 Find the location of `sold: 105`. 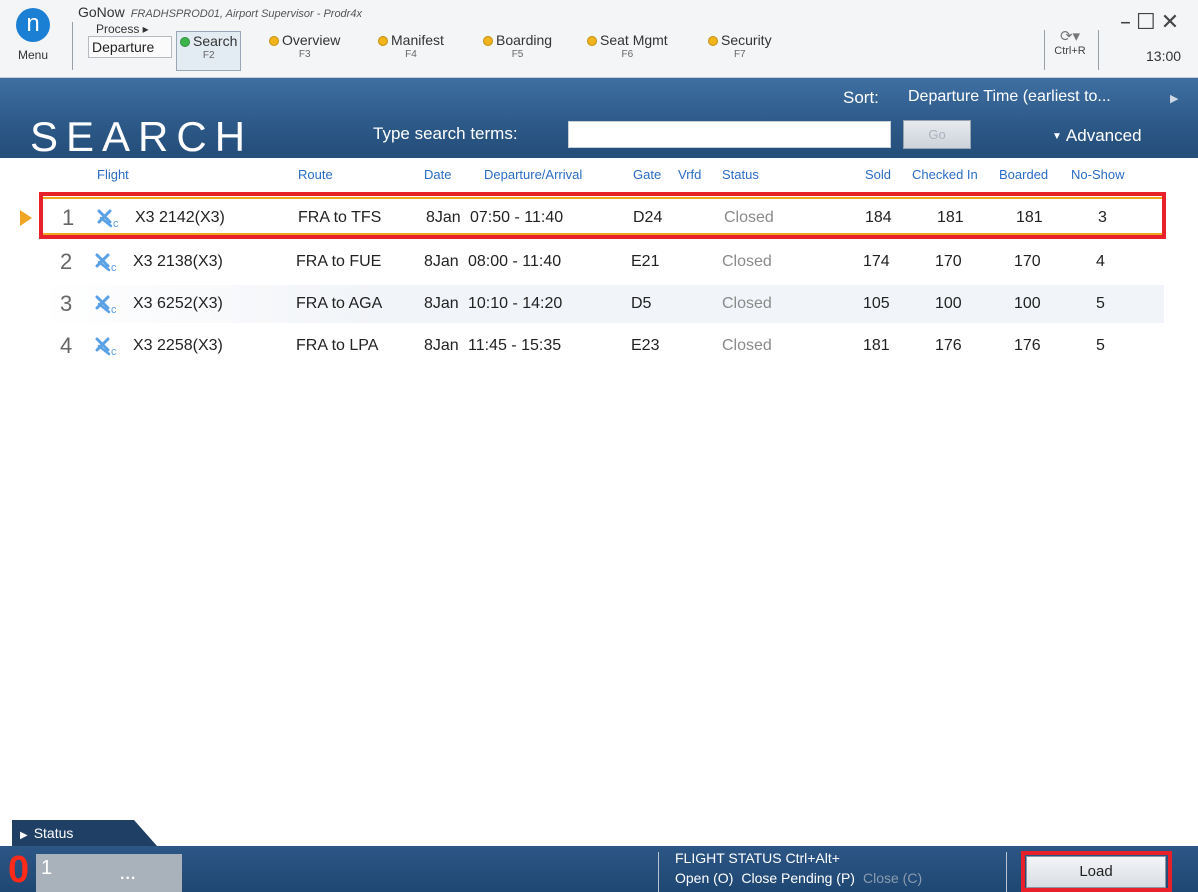

sold: 105 is located at coordinates (876, 303).